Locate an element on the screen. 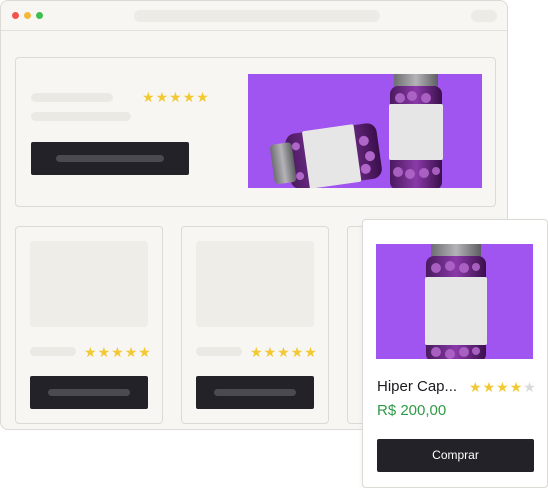 Image resolution: width=548 pixels, height=488 pixels. browser-titlebar is located at coordinates (254, 16).